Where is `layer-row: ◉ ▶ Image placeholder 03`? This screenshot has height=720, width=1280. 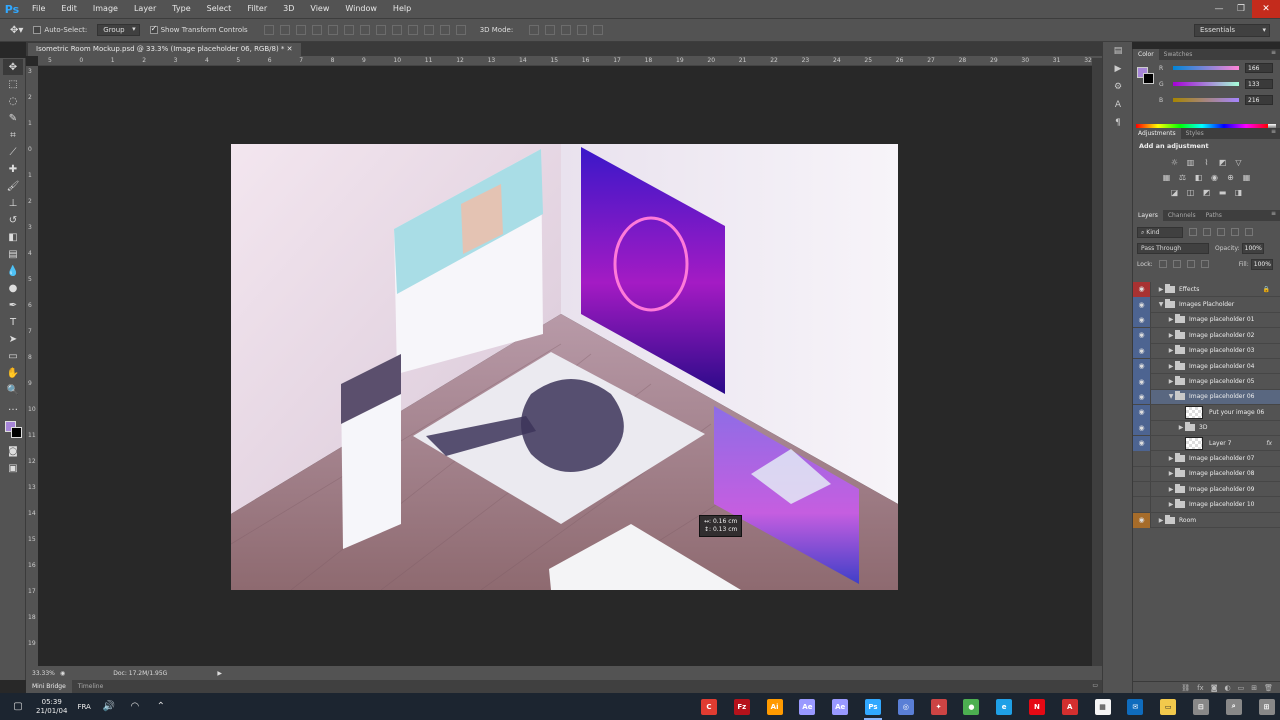
layer-row: ◉ ▶ Image placeholder 03 is located at coordinates (1206, 351).